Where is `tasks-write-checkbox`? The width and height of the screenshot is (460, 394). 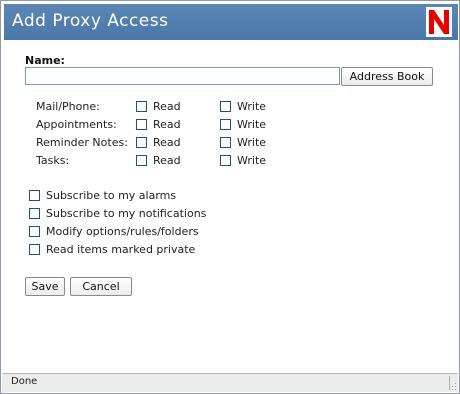 tasks-write-checkbox is located at coordinates (225, 160).